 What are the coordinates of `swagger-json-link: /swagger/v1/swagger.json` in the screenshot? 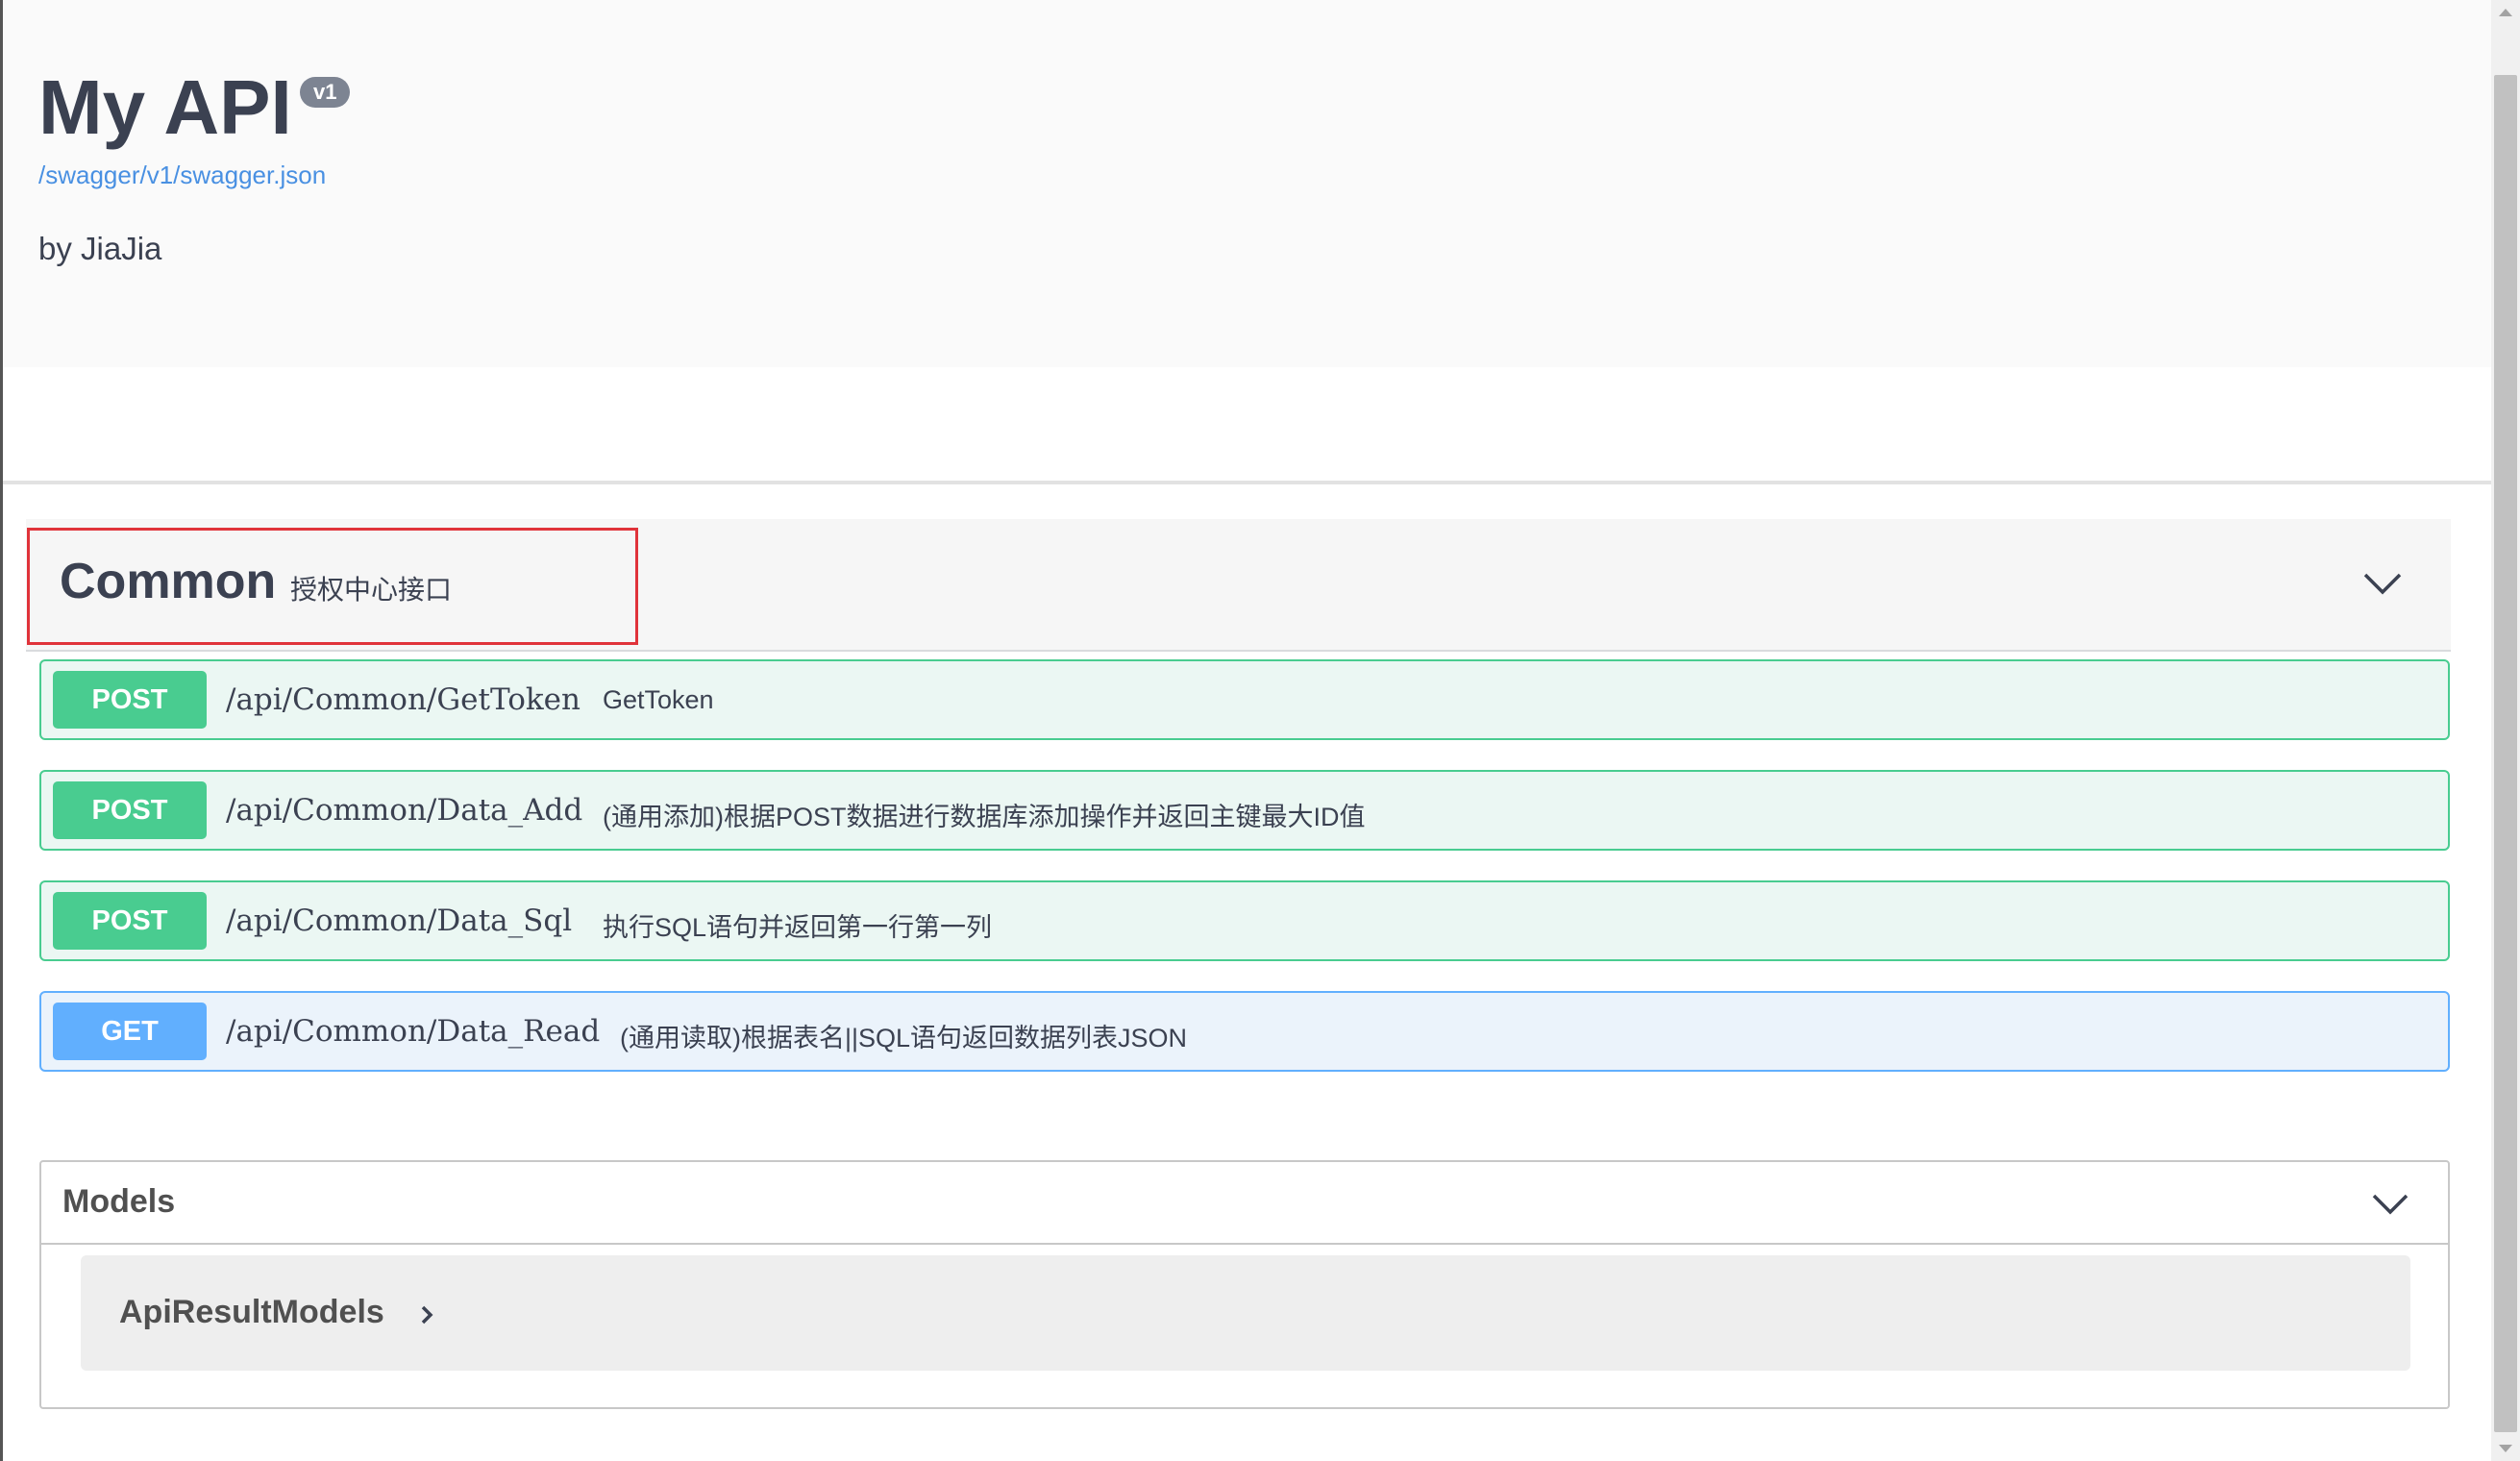 It's located at (182, 175).